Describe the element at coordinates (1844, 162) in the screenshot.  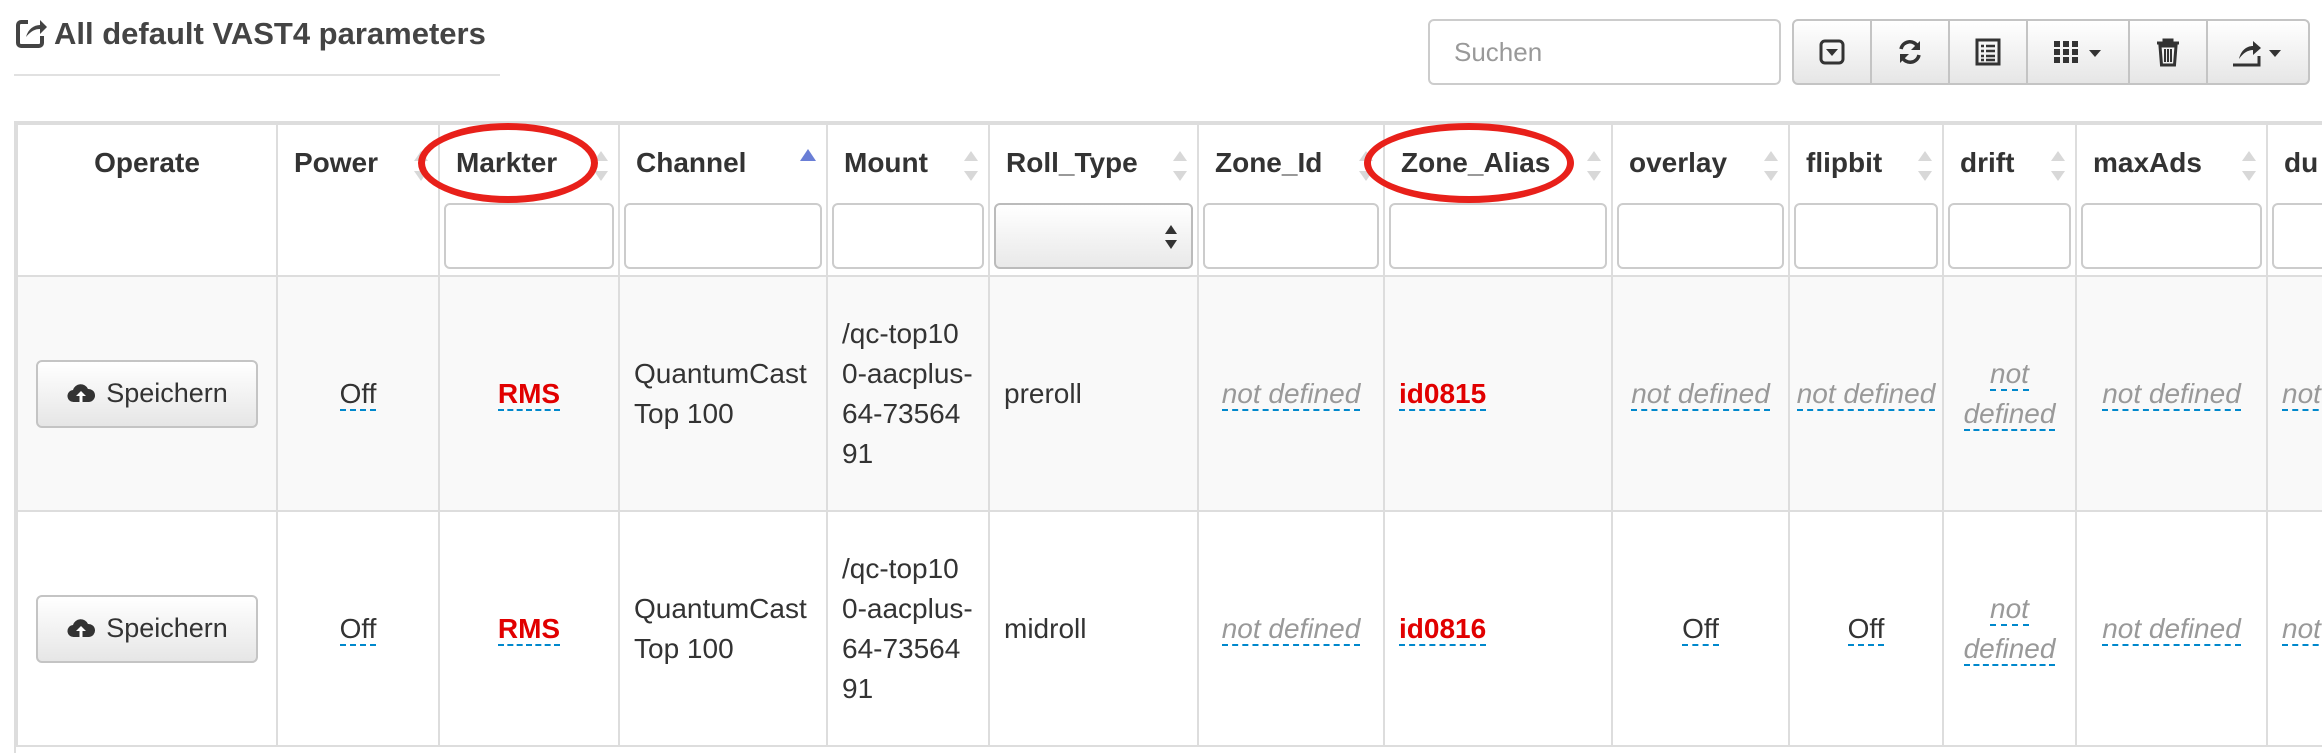
I see `column-header-label: flipbit` at that location.